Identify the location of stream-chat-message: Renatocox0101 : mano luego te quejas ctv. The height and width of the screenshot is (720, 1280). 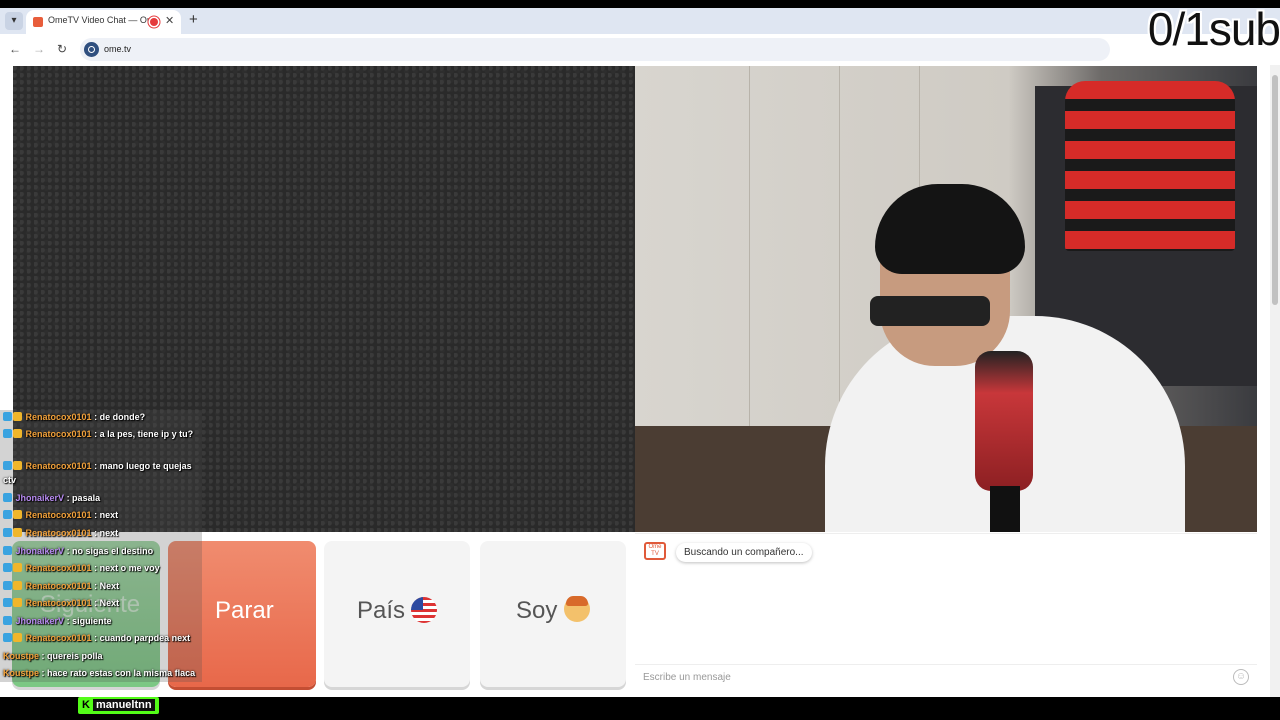
(101, 473).